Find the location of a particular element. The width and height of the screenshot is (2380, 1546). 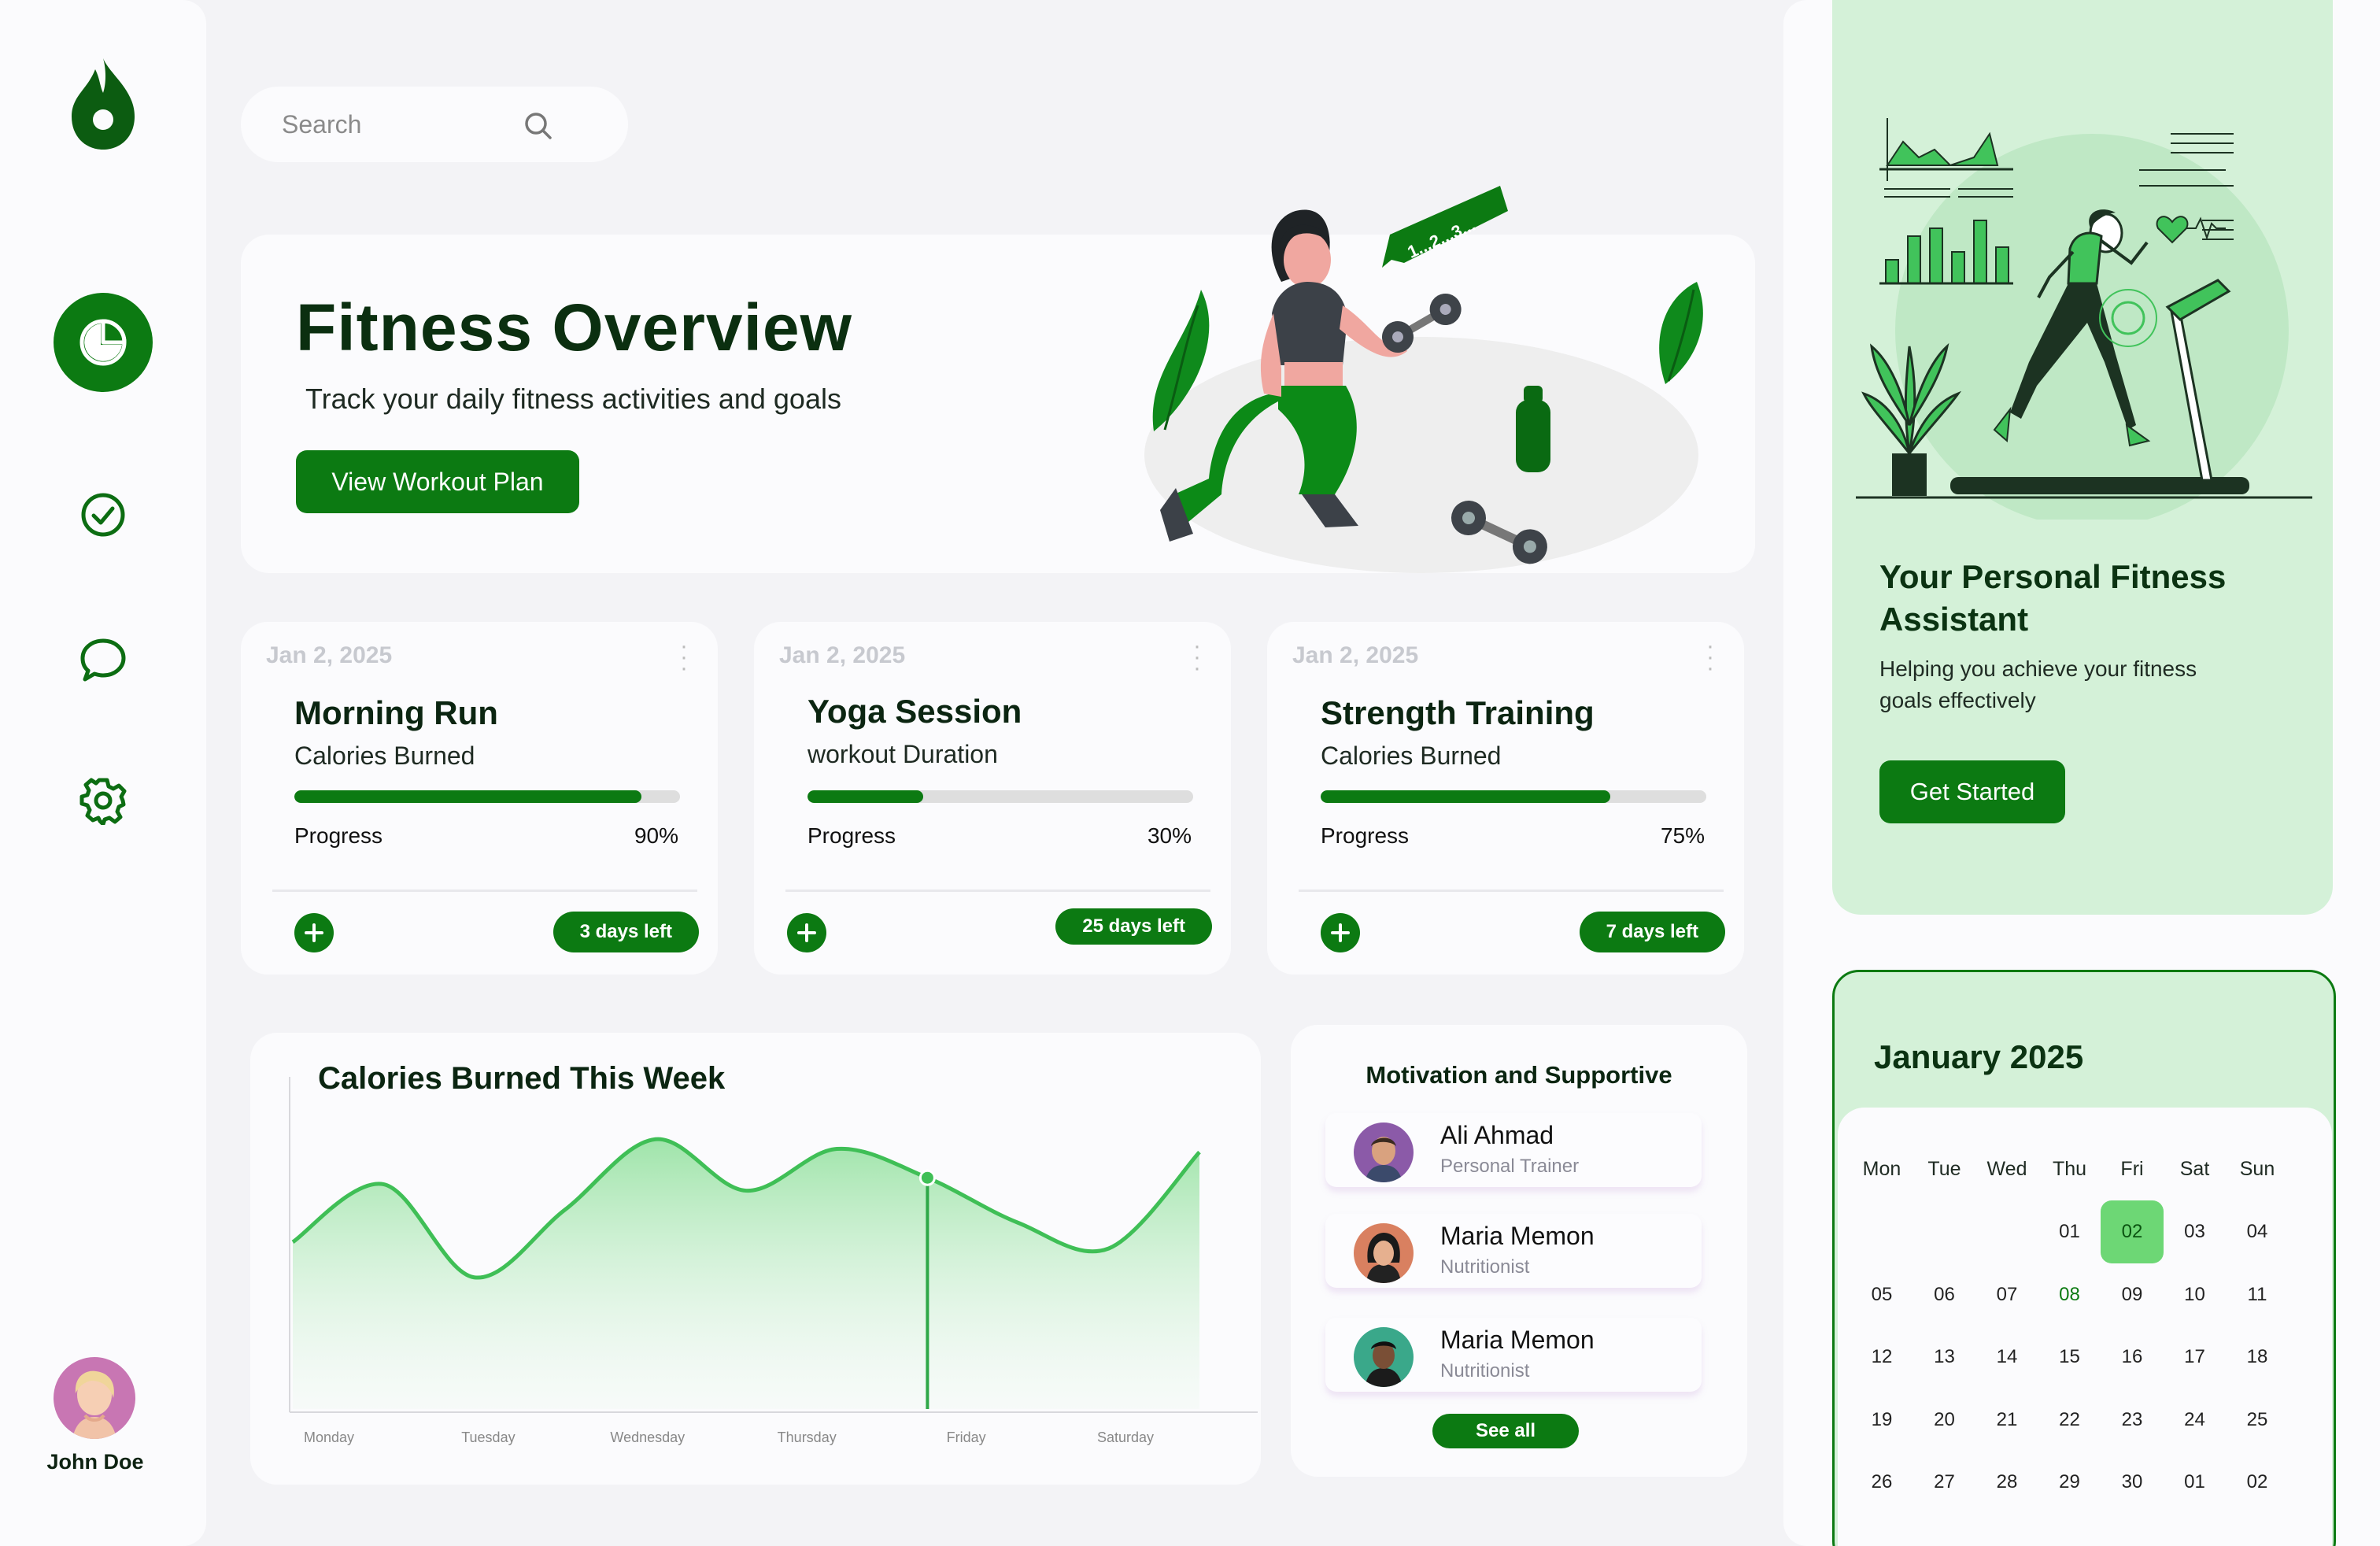

calendar-day: 15 is located at coordinates (2069, 1357).